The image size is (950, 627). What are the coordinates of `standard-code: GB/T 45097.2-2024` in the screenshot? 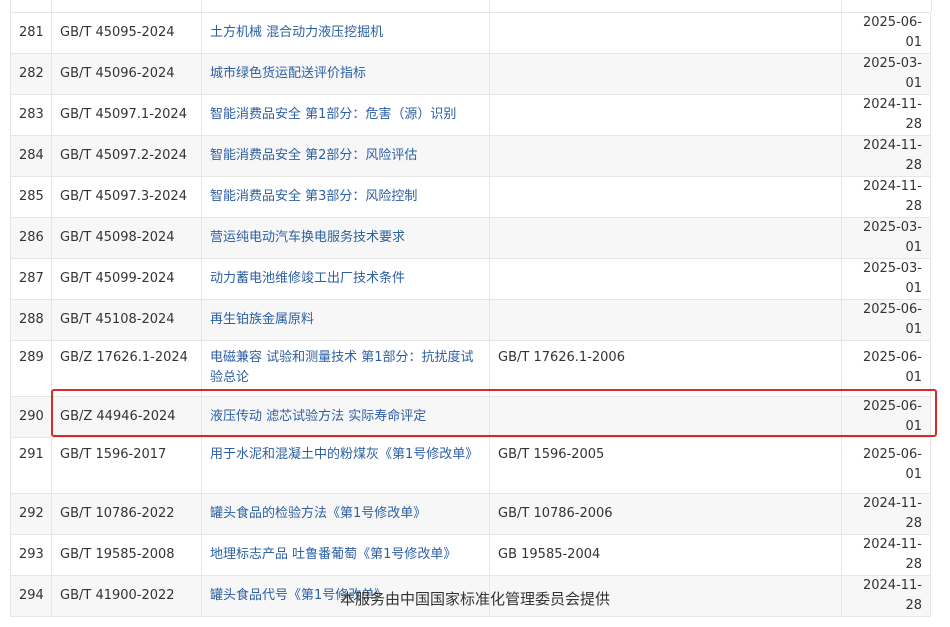 It's located at (123, 155).